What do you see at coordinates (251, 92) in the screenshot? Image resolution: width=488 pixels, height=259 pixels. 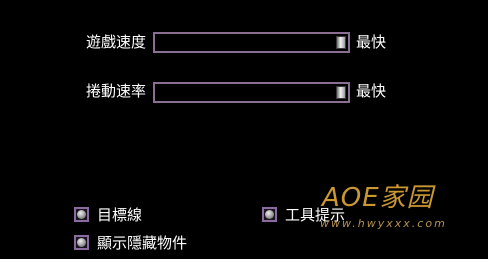 I see `scroll-speed-slider` at bounding box center [251, 92].